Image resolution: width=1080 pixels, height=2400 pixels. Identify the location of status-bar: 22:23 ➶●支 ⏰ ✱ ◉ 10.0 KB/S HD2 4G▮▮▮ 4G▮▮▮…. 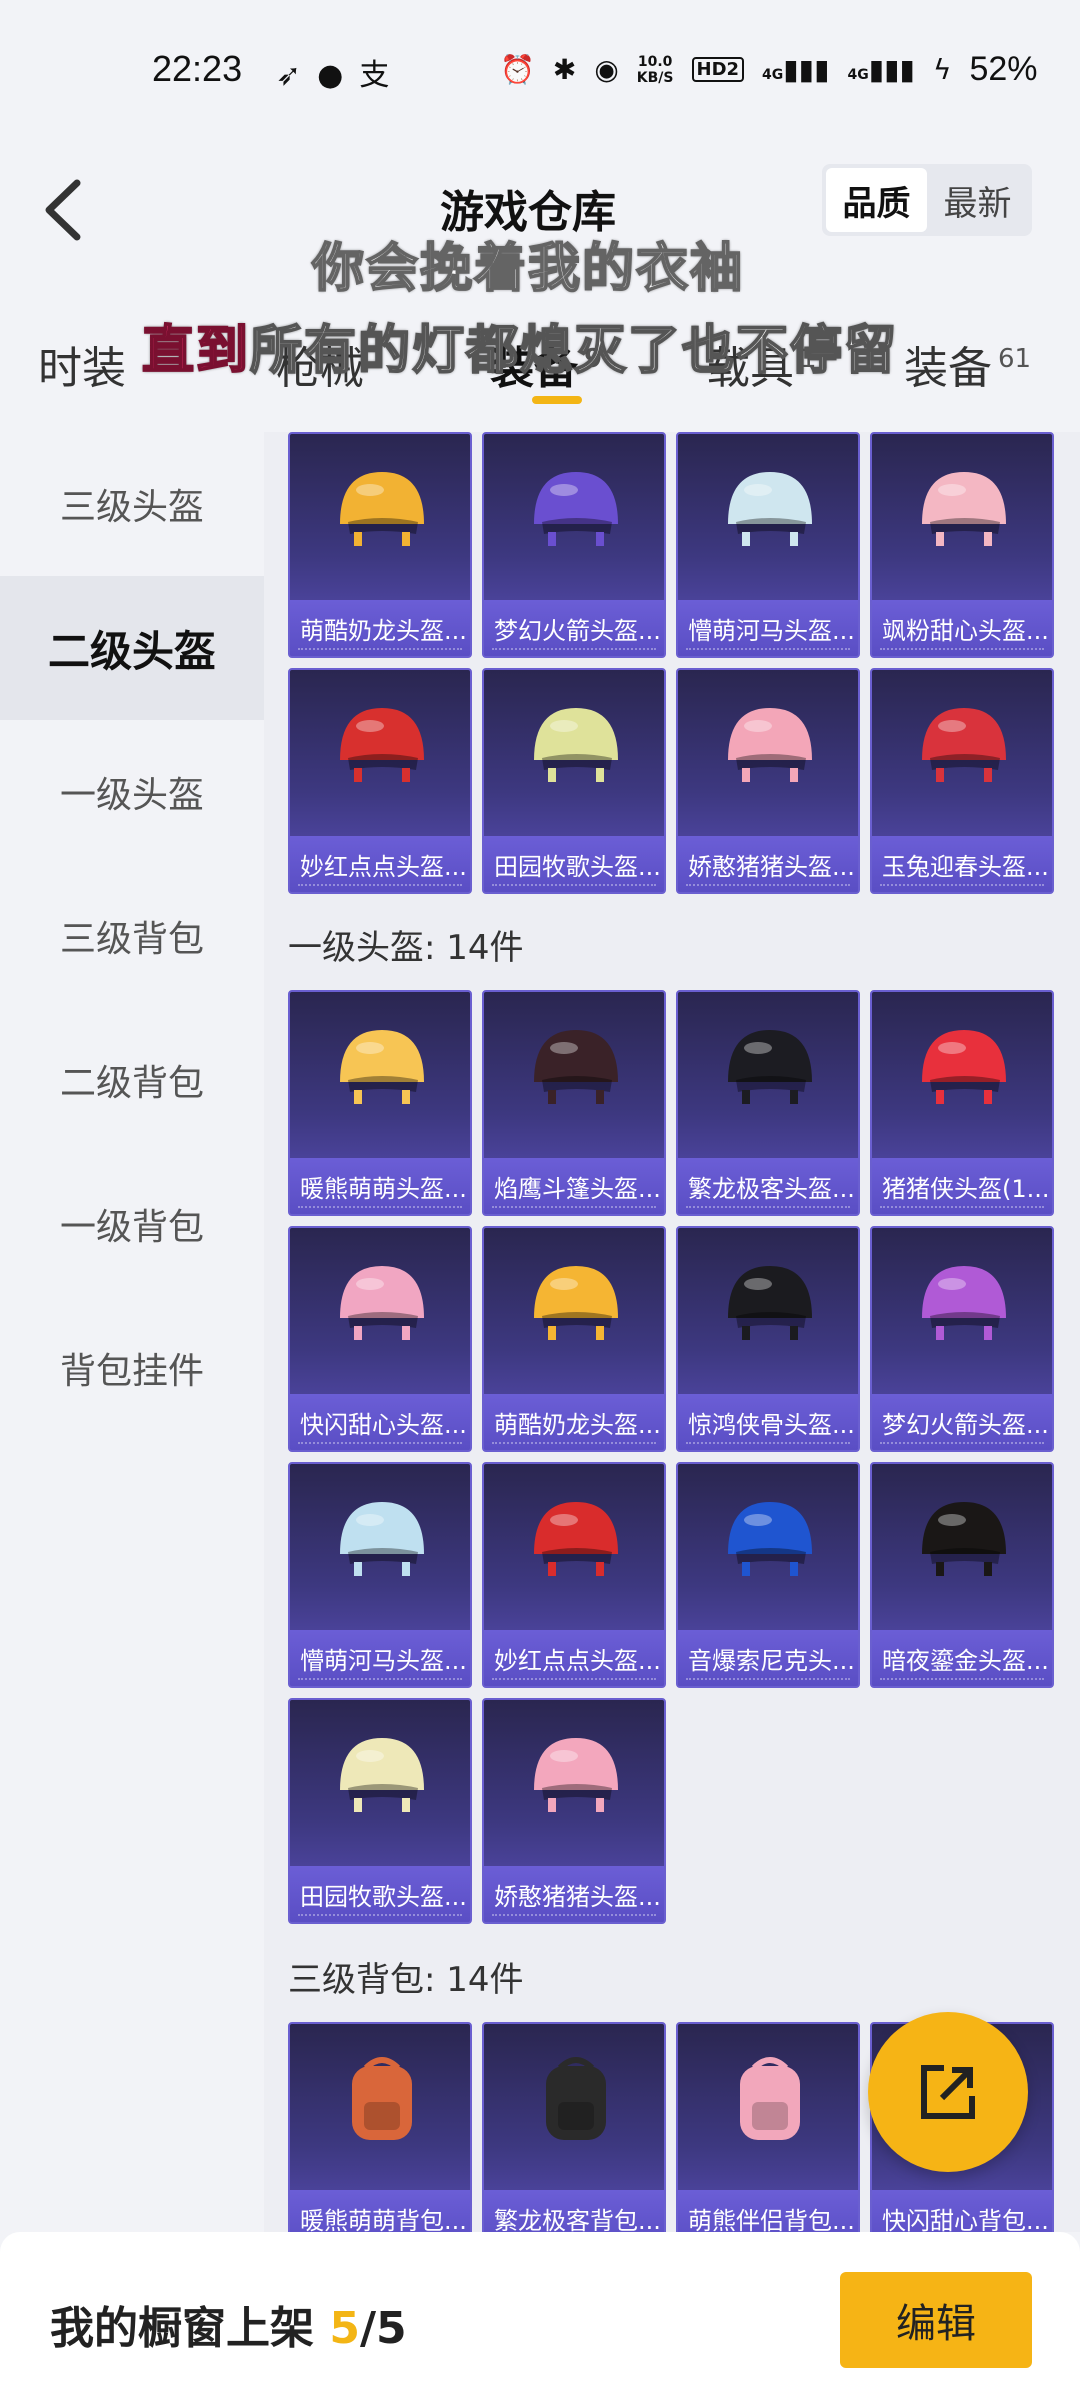
(540, 70).